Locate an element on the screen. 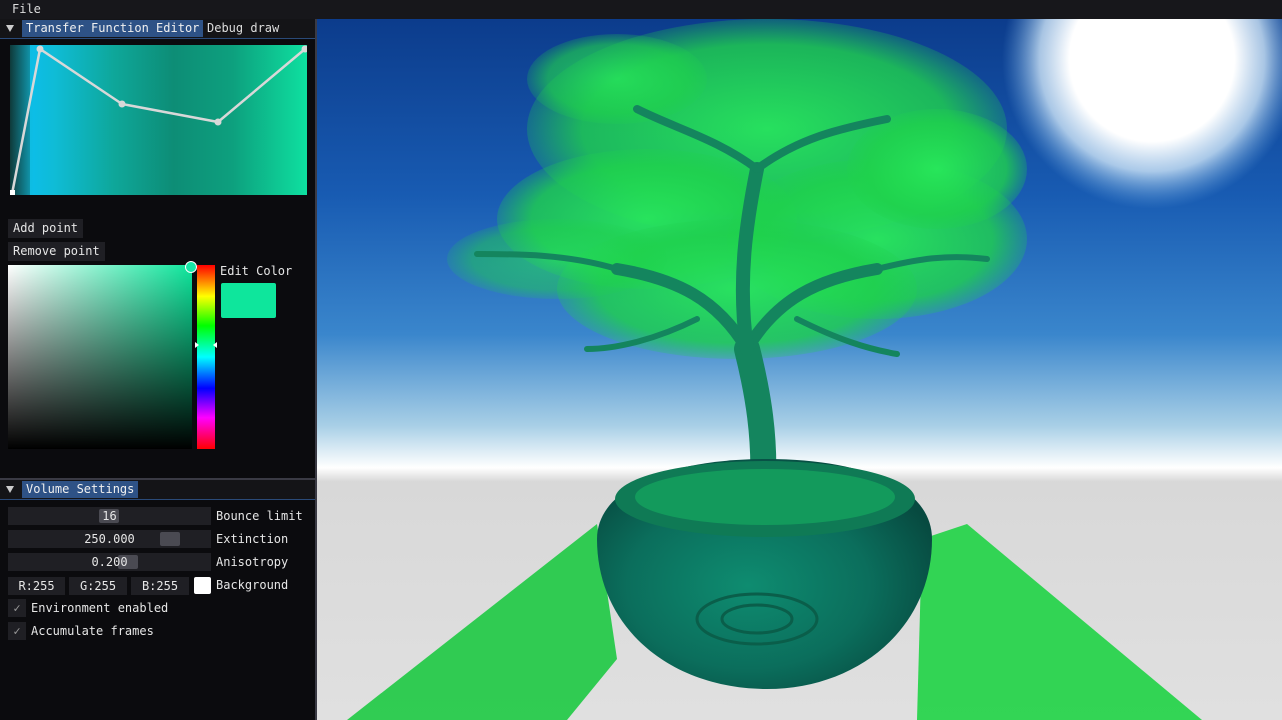  bonsai-pot is located at coordinates (764, 574).